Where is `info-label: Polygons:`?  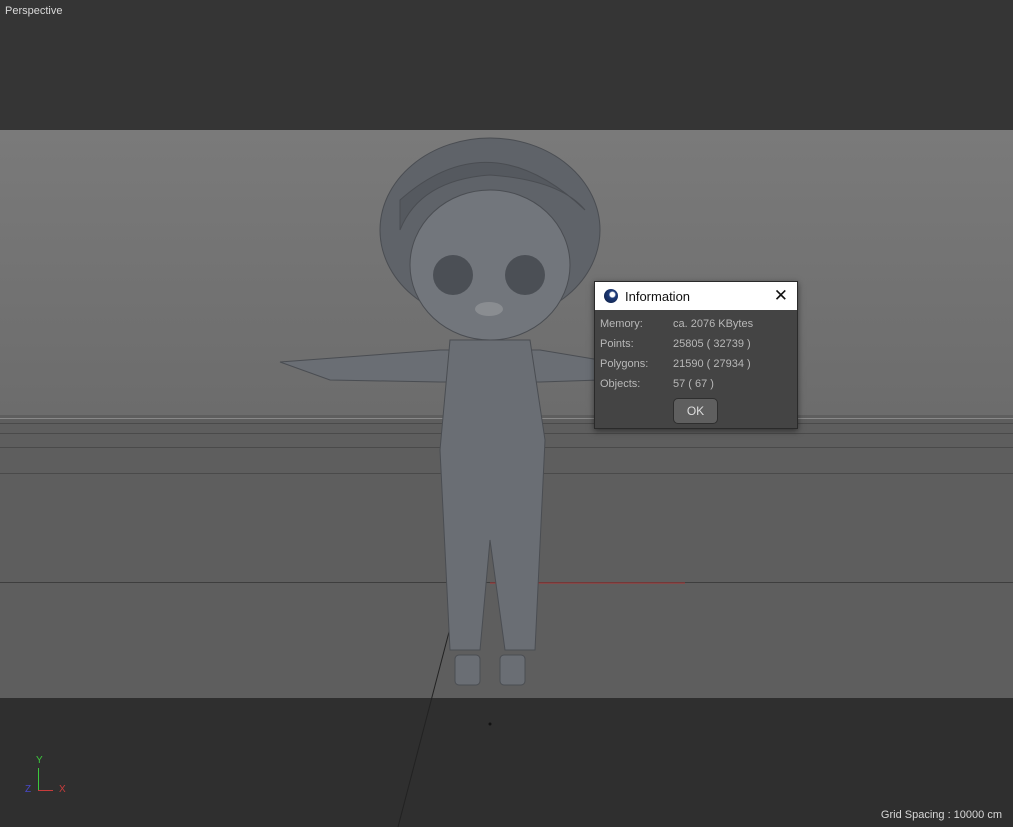
info-label: Polygons: is located at coordinates (624, 364).